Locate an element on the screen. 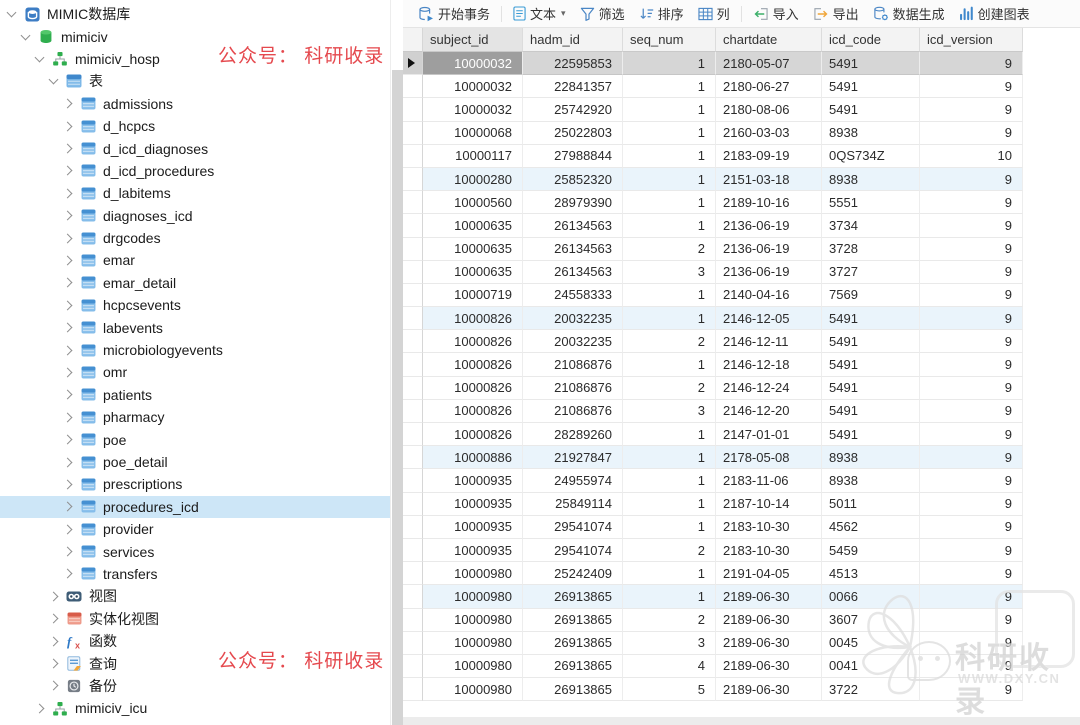 This screenshot has width=1080, height=725. table-row: 10000032 25742920 1 2180-08-06 5491 9 is located at coordinates (741, 110).